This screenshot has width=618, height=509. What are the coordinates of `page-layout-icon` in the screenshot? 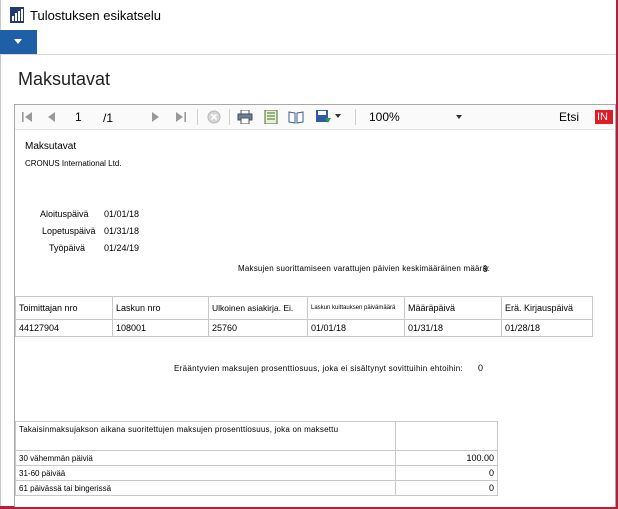 It's located at (271, 117).